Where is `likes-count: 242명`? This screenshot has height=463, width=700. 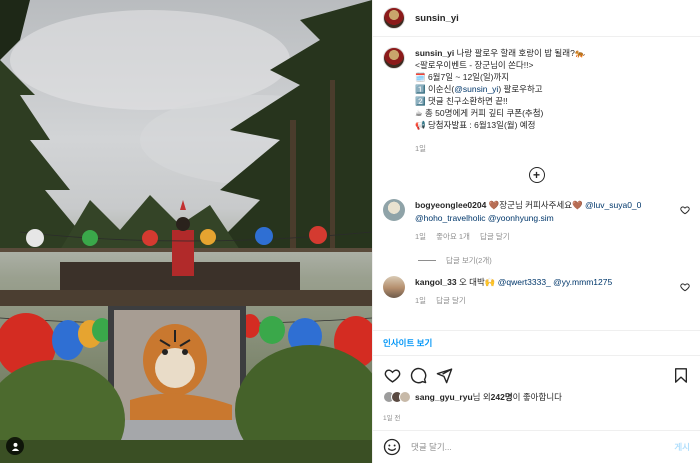
likes-count: 242명 is located at coordinates (502, 397).